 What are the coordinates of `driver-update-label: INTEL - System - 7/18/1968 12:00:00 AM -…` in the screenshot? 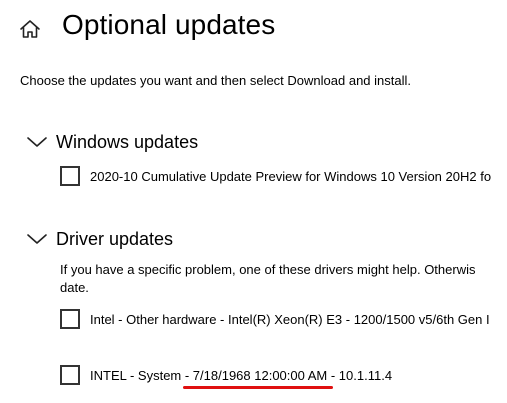 It's located at (241, 375).